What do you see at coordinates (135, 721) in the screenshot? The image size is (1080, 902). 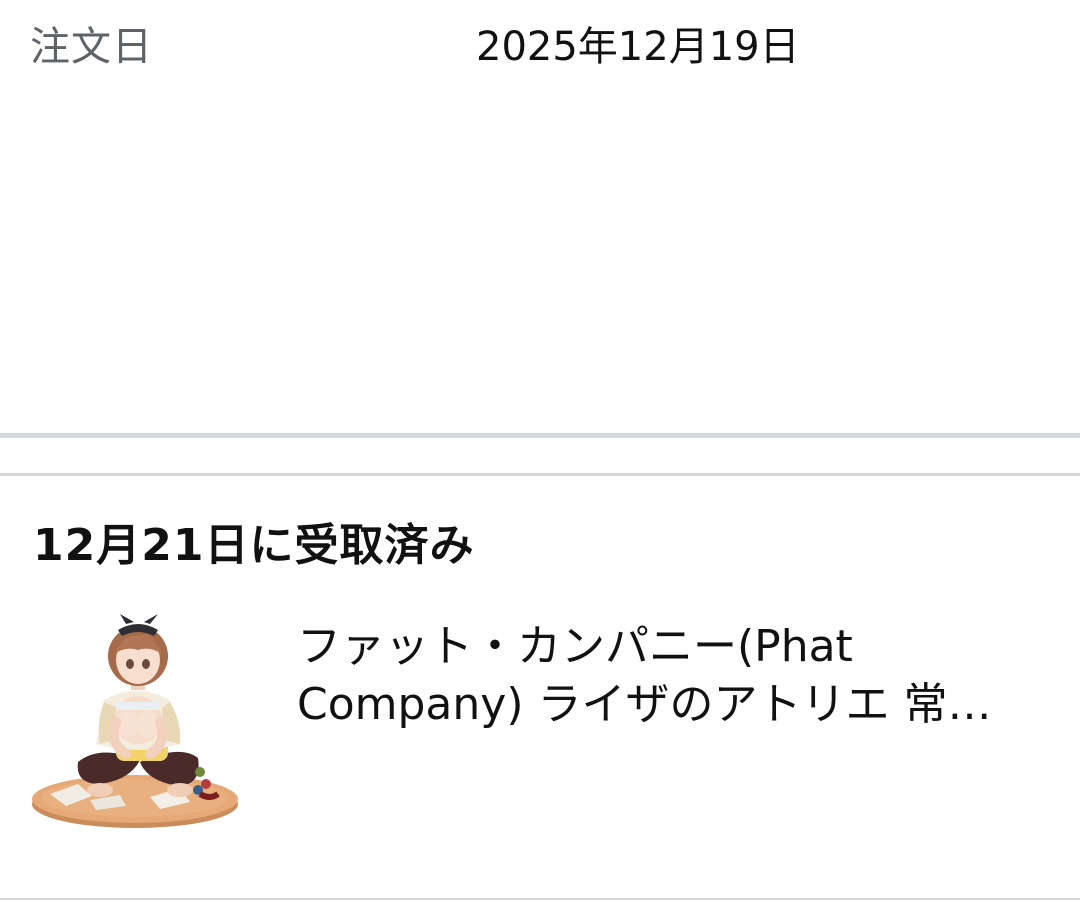 I see `figure-icon` at bounding box center [135, 721].